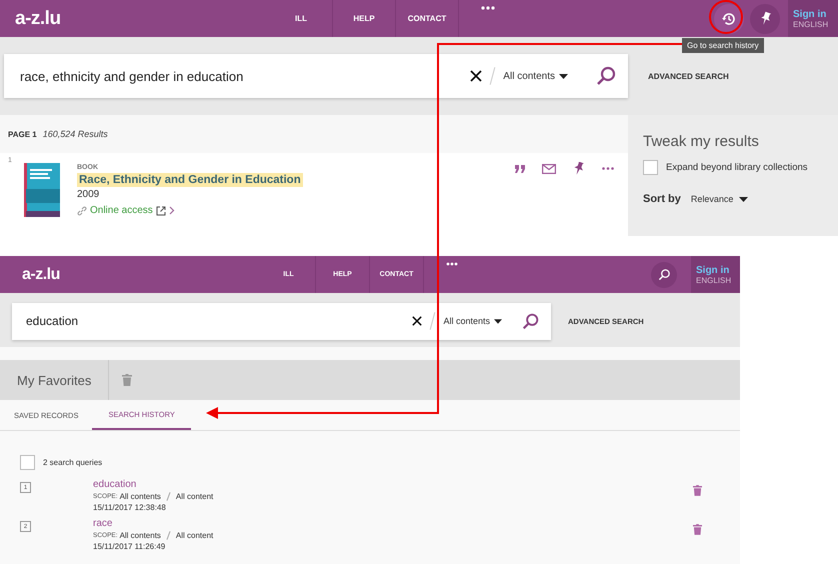 Image resolution: width=838 pixels, height=564 pixels. What do you see at coordinates (129, 546) in the screenshot?
I see `timestamp: 15/11/2017 11:26:49` at bounding box center [129, 546].